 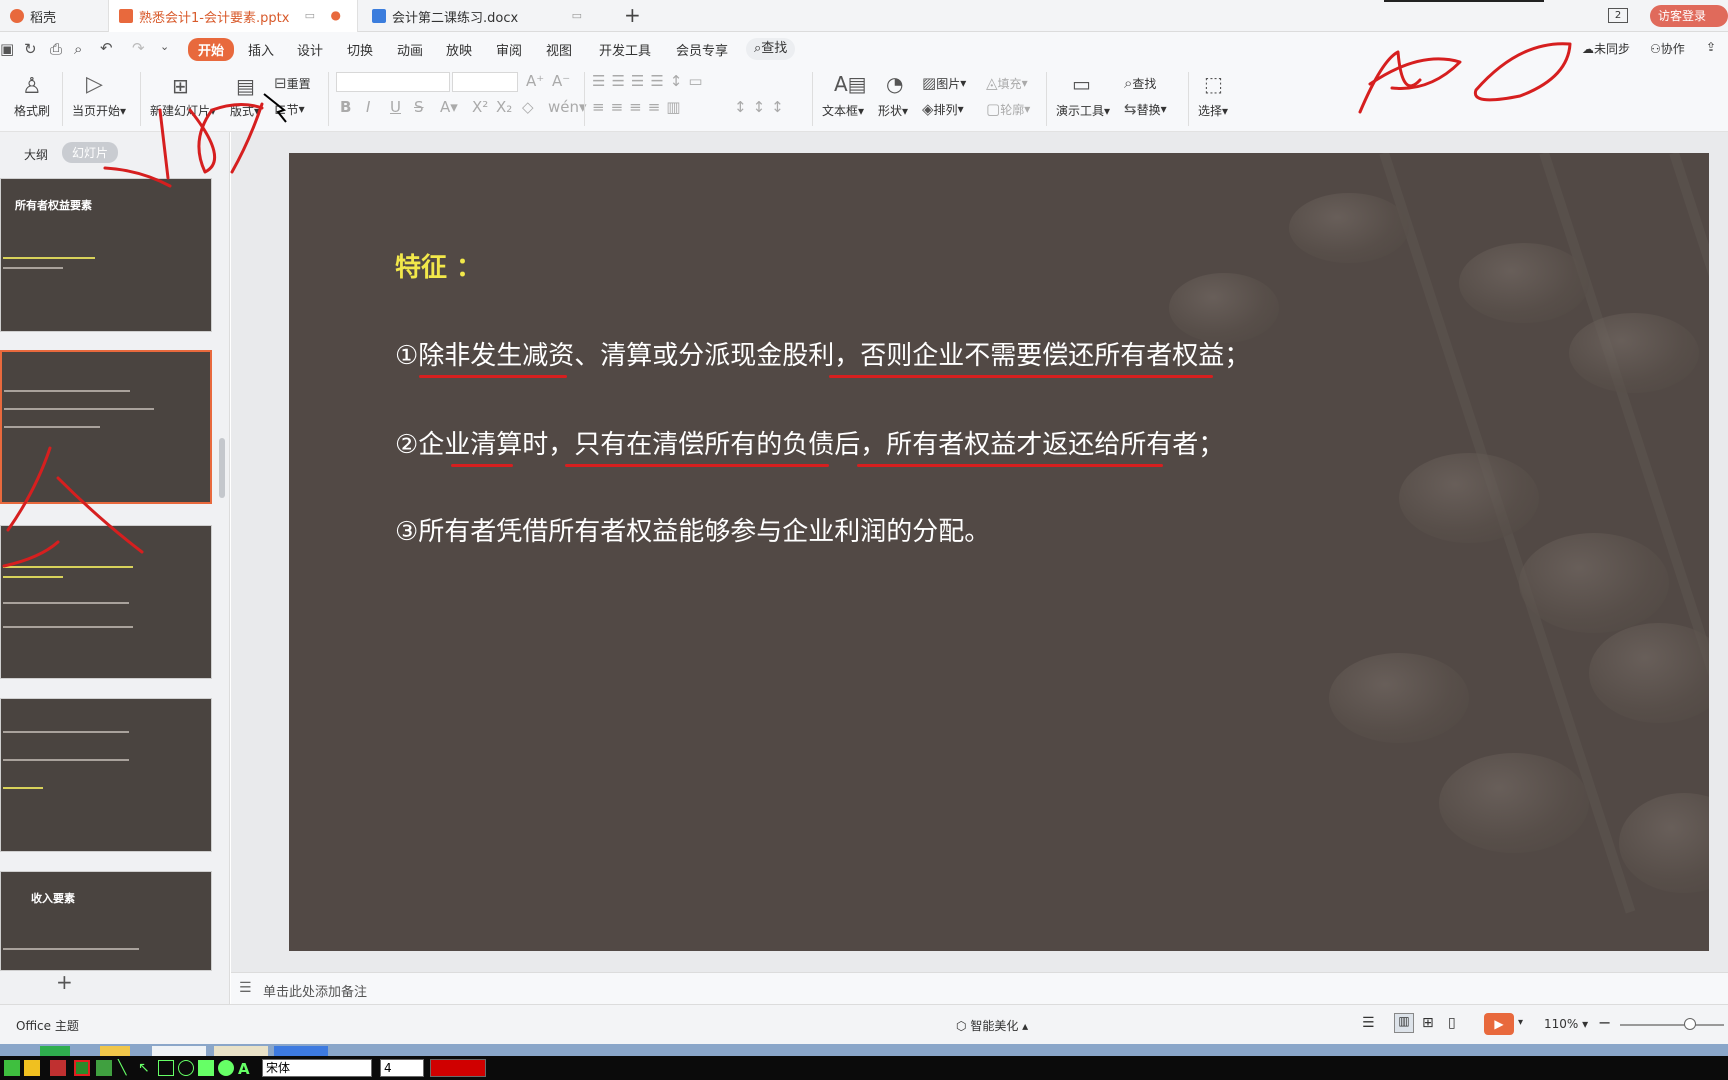 I want to click on menu-animation: 动画, so click(x=410, y=49).